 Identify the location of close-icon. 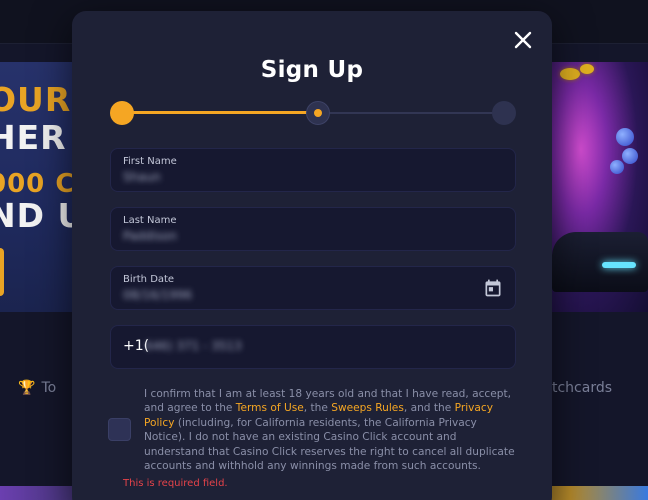
(523, 40).